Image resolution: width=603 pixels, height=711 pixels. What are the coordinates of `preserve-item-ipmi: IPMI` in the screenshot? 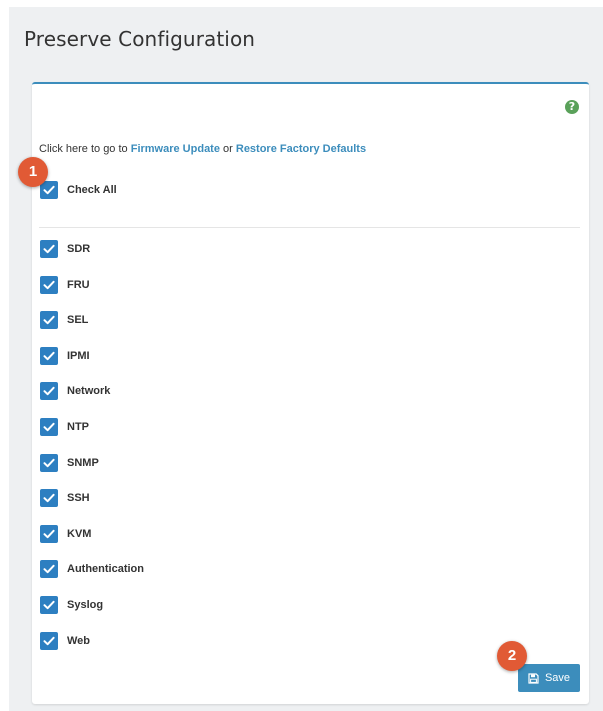 It's located at (65, 356).